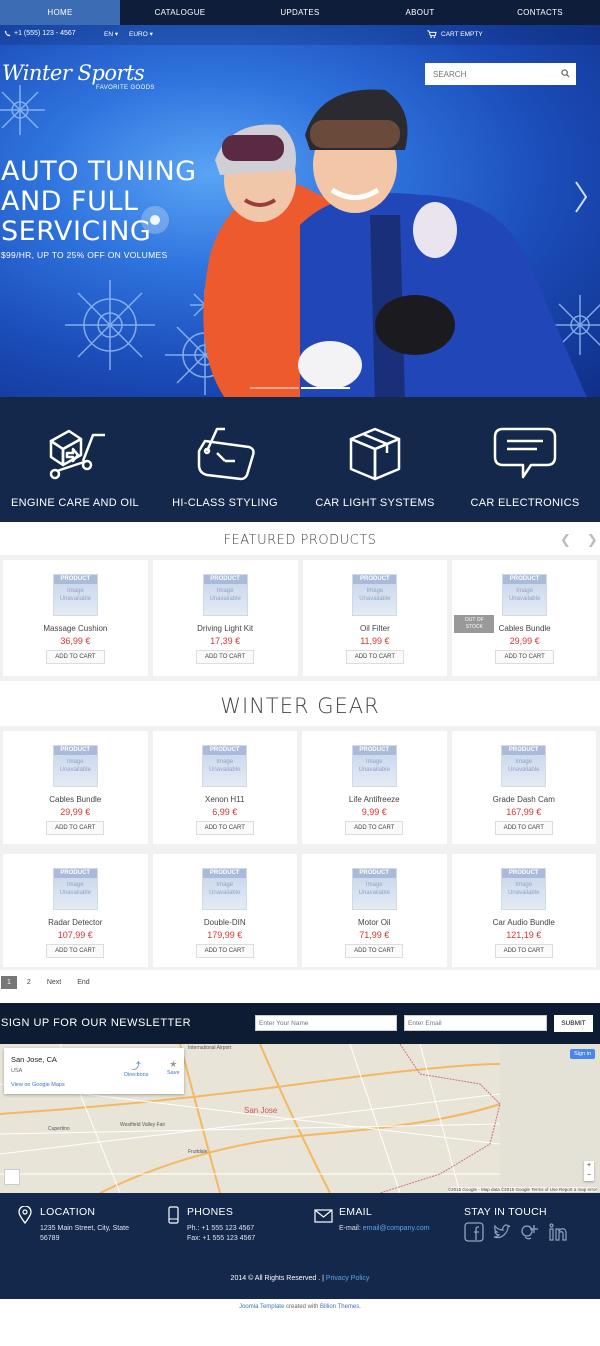 This screenshot has height=1346, width=600. I want to click on language-select: EN ▾, so click(111, 34).